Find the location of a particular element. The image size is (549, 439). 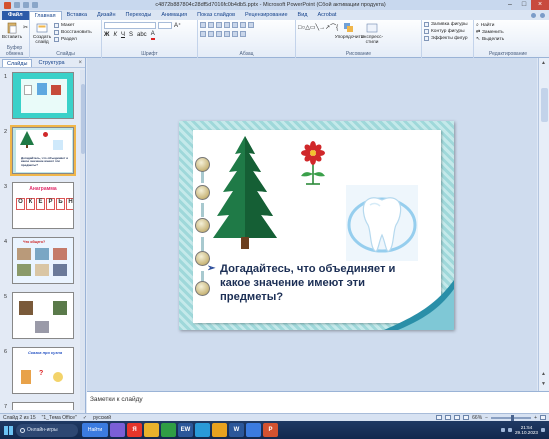

tab-animations: Анимация is located at coordinates (174, 15).